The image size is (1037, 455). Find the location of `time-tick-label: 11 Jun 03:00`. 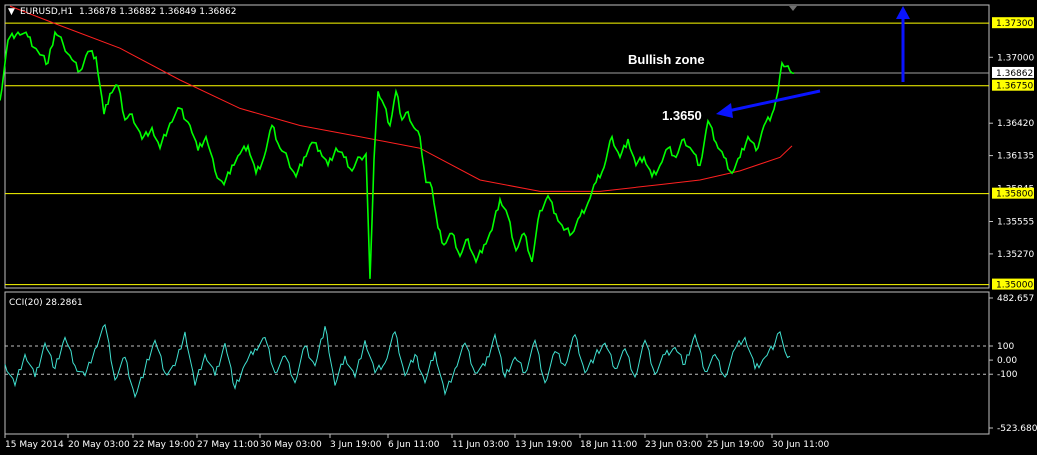

time-tick-label: 11 Jun 03:00 is located at coordinates (480, 445).